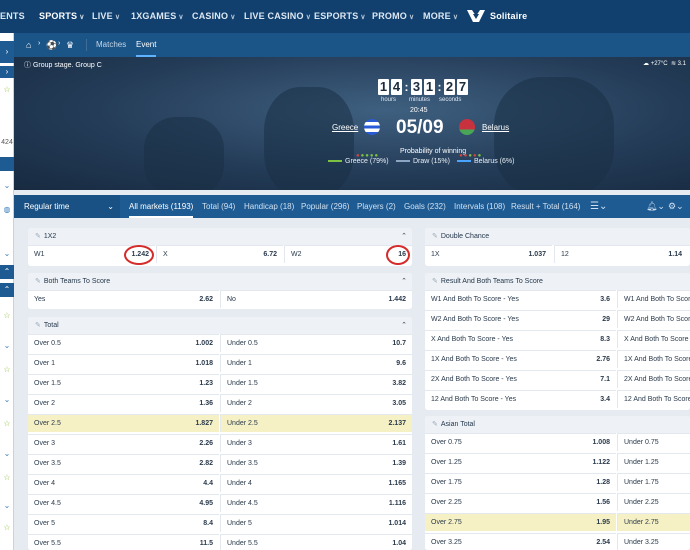 Image resolution: width=690 pixels, height=550 pixels. What do you see at coordinates (316, 523) in the screenshot?
I see `total-under-outcome: Under 5 1.014` at bounding box center [316, 523].